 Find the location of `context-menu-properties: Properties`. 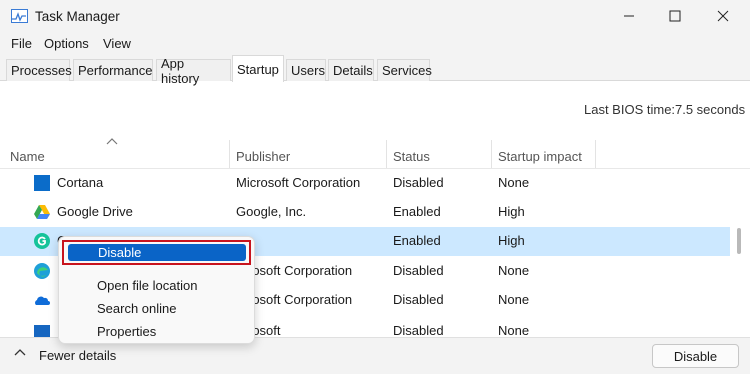

context-menu-properties: Properties is located at coordinates (126, 331).